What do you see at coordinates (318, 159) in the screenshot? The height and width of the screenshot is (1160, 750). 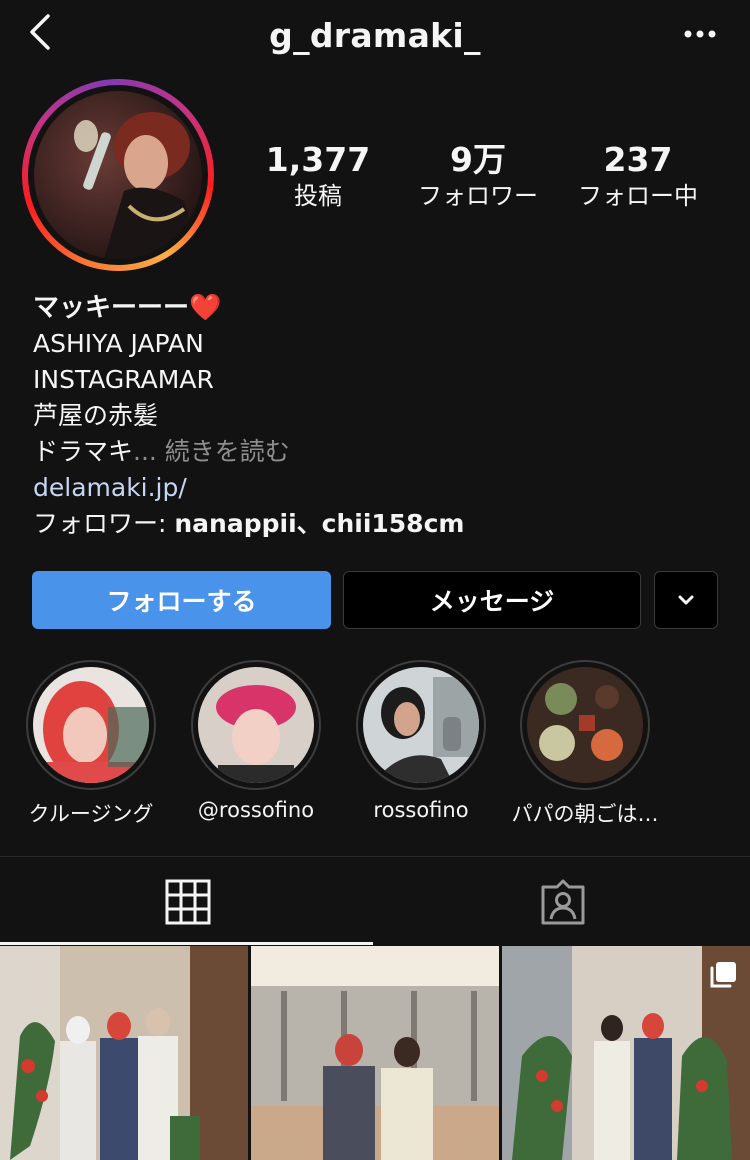 I see `stat-posts-value: 1,377` at bounding box center [318, 159].